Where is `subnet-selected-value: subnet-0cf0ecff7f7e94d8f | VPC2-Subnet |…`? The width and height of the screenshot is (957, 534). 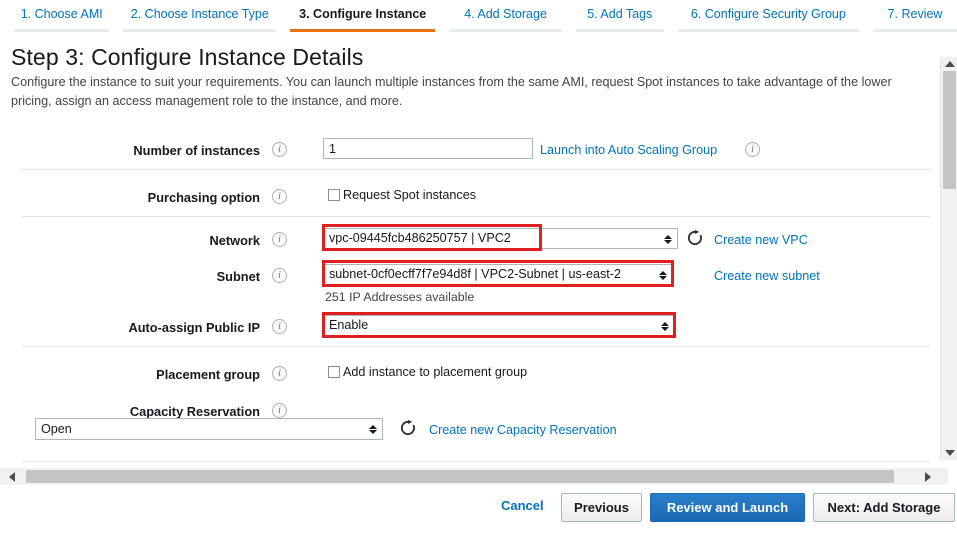
subnet-selected-value: subnet-0cf0ecff7f7e94d8f | VPC2-Subnet |… is located at coordinates (475, 274).